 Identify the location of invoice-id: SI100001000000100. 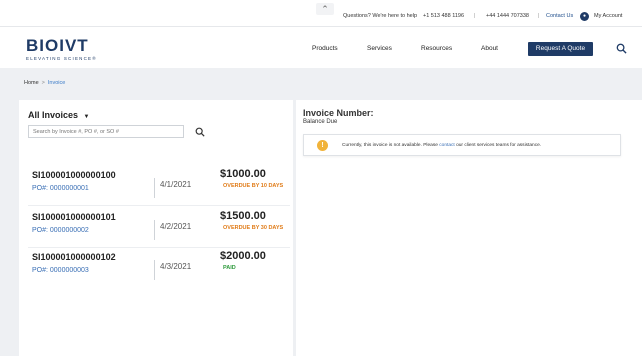
(74, 175).